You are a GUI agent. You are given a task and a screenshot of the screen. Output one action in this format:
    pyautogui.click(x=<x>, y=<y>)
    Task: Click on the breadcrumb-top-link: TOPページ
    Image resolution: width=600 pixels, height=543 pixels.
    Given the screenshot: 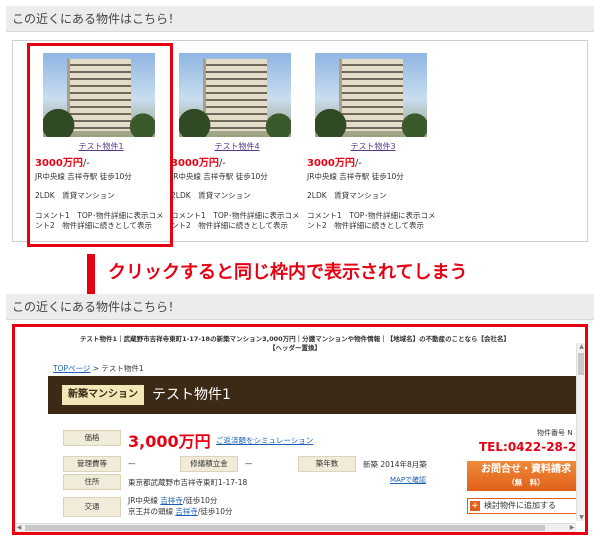 What is the action you would take?
    pyautogui.click(x=71, y=368)
    